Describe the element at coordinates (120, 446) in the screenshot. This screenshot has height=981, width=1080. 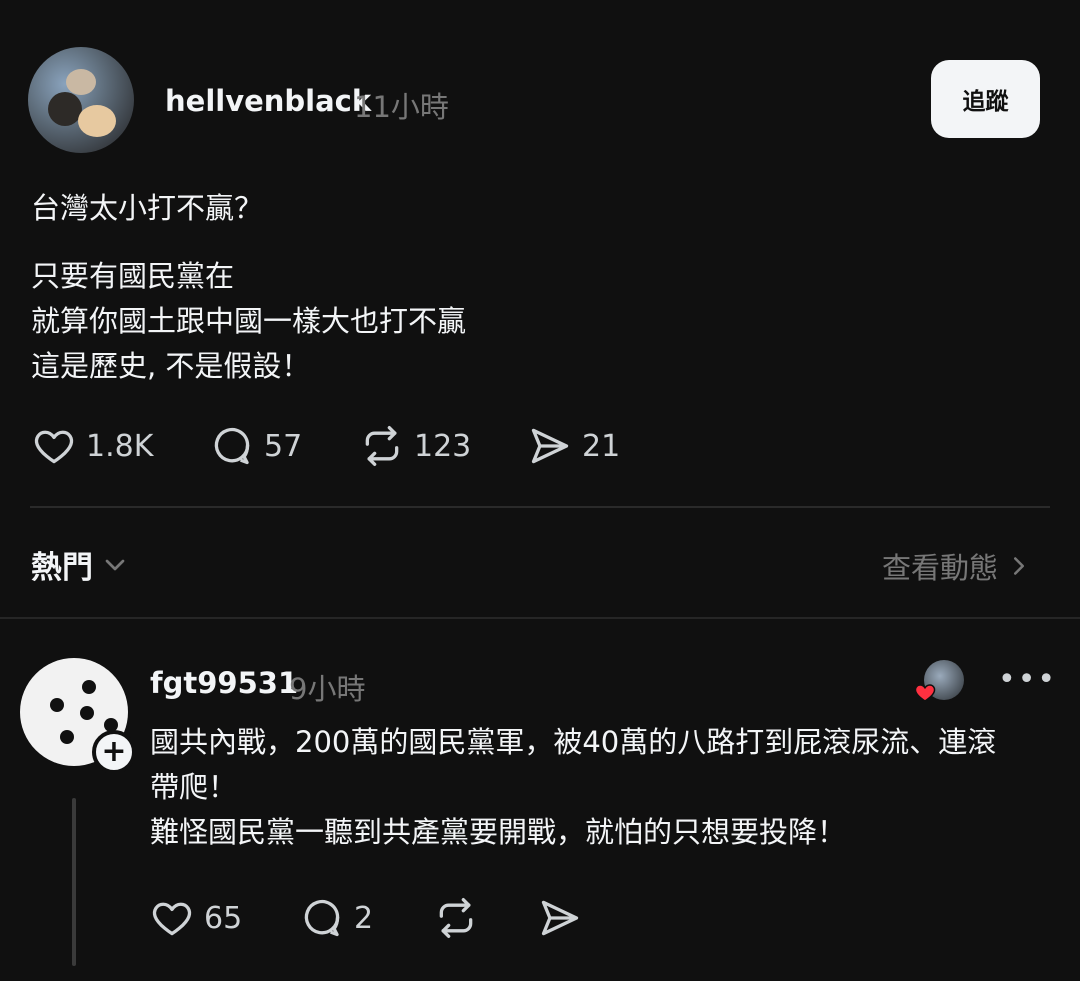
I see `like-count: 1.8K` at that location.